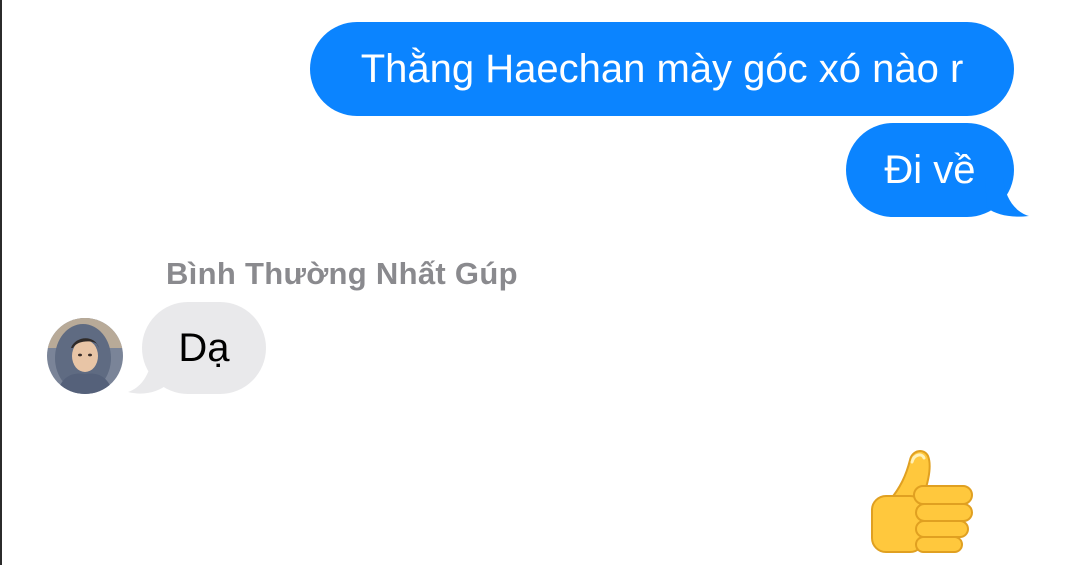 This screenshot has height=565, width=1080. What do you see at coordinates (1007, 197) in the screenshot?
I see `outgoing-bubble-tail` at bounding box center [1007, 197].